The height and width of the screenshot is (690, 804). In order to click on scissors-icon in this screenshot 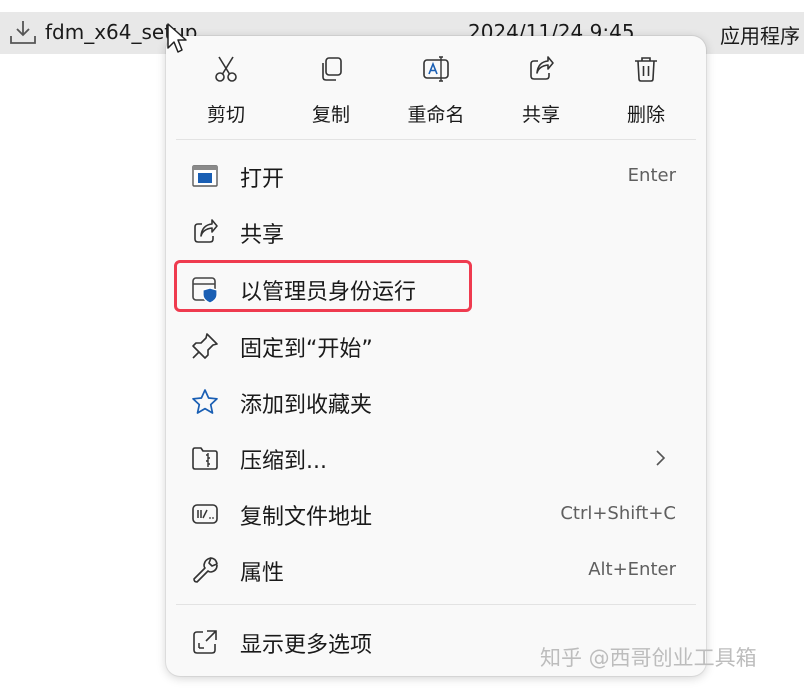, I will do `click(226, 68)`.